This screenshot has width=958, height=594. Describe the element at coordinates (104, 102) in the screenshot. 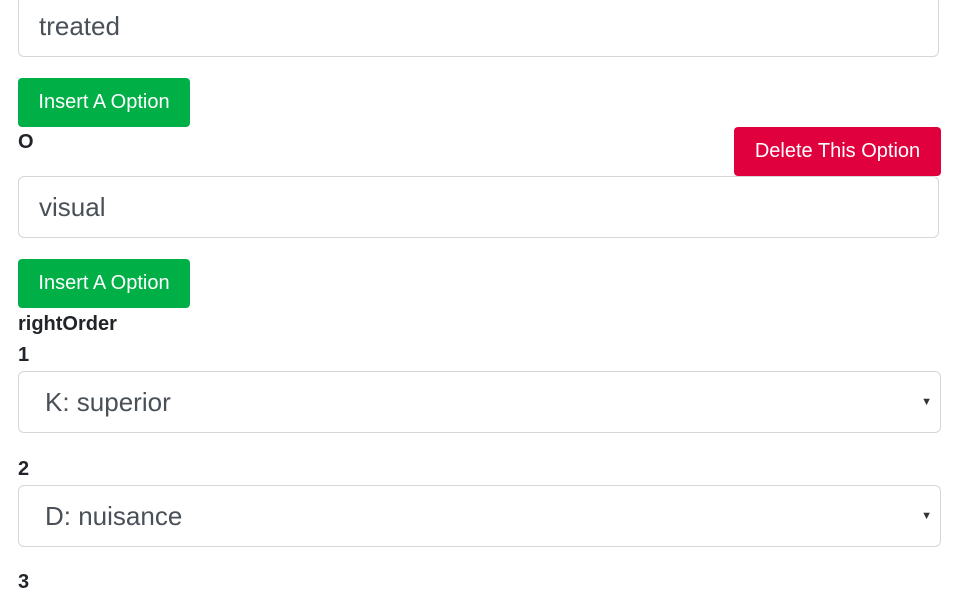

I see `insert-option-button-1: Insert A Option` at that location.